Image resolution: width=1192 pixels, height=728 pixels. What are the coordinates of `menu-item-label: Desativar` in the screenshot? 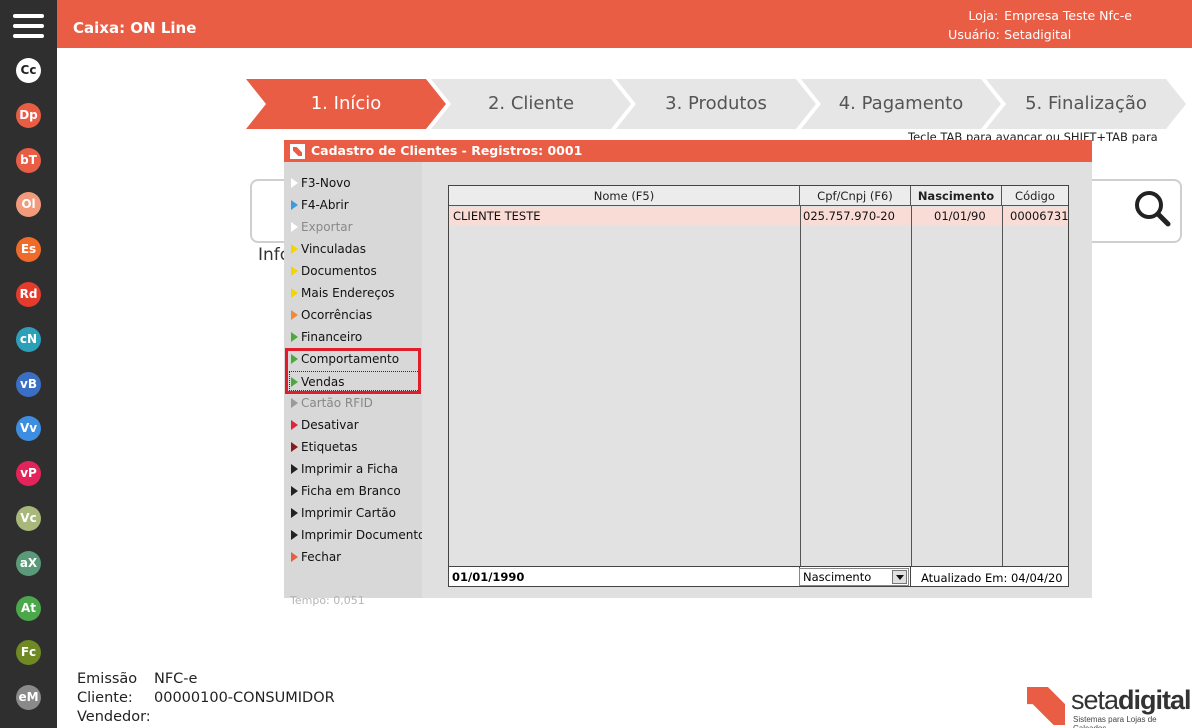 It's located at (330, 425).